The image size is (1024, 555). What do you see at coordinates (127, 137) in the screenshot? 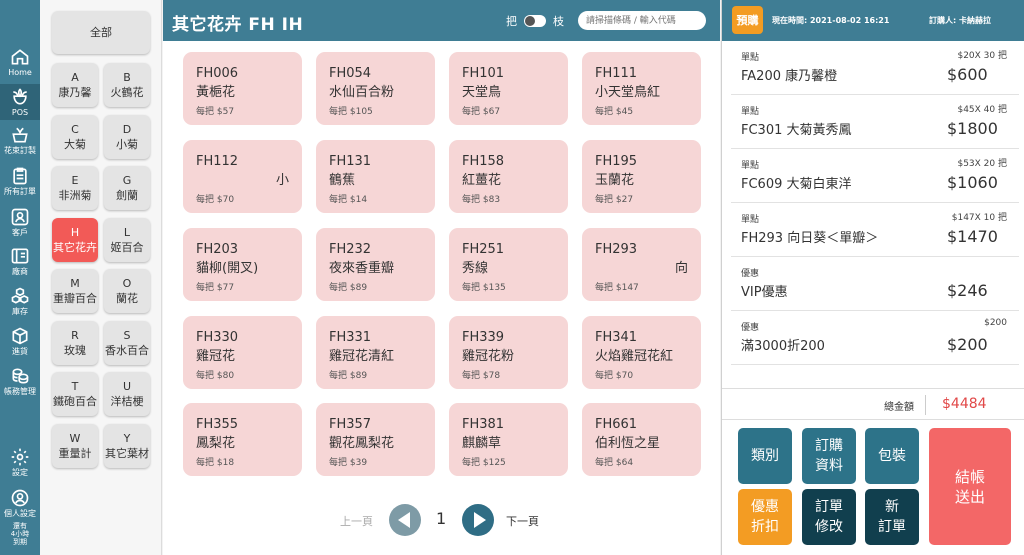
I see `category-d: D 小菊` at bounding box center [127, 137].